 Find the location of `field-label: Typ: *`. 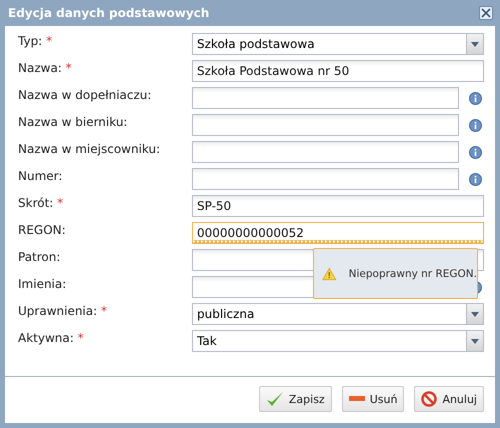

field-label: Typ: * is located at coordinates (36, 40).